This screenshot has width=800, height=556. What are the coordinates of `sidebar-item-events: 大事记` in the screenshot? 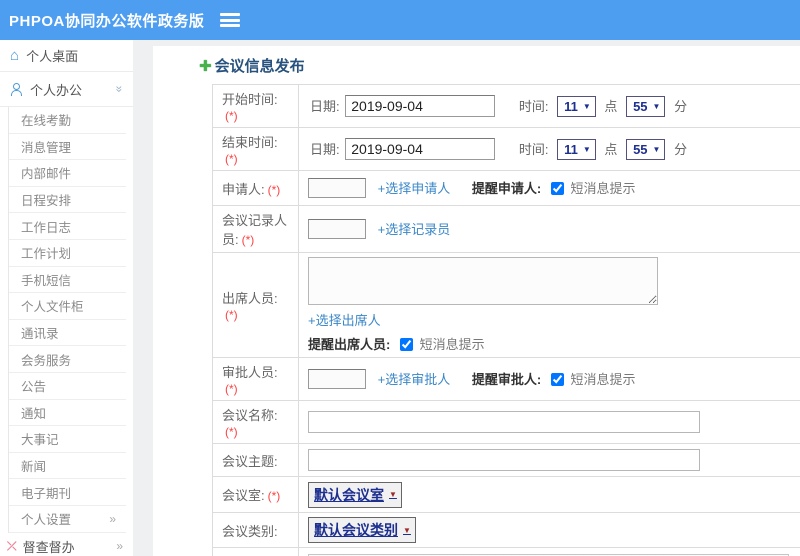 It's located at (67, 439).